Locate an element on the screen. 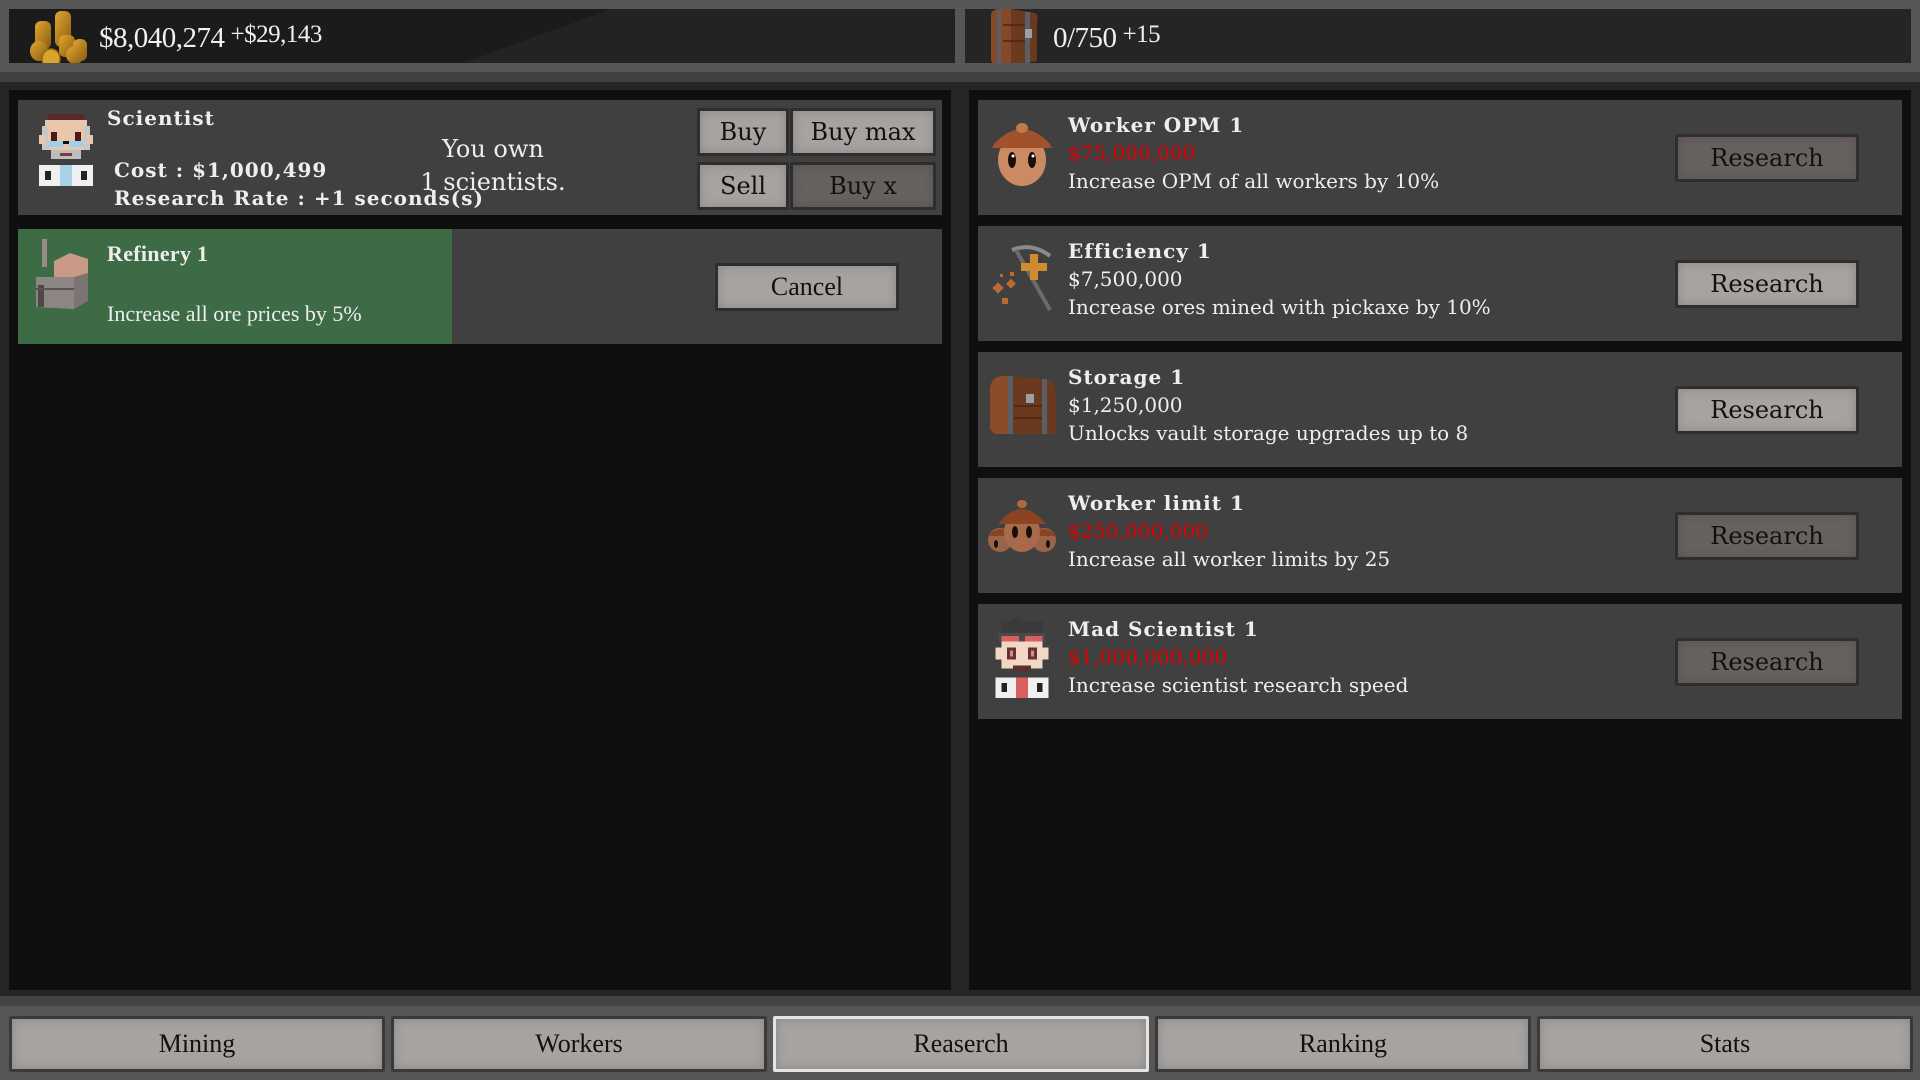 The height and width of the screenshot is (1080, 1920). scientist-owned-count: You own 1 scientists. is located at coordinates (493, 166).